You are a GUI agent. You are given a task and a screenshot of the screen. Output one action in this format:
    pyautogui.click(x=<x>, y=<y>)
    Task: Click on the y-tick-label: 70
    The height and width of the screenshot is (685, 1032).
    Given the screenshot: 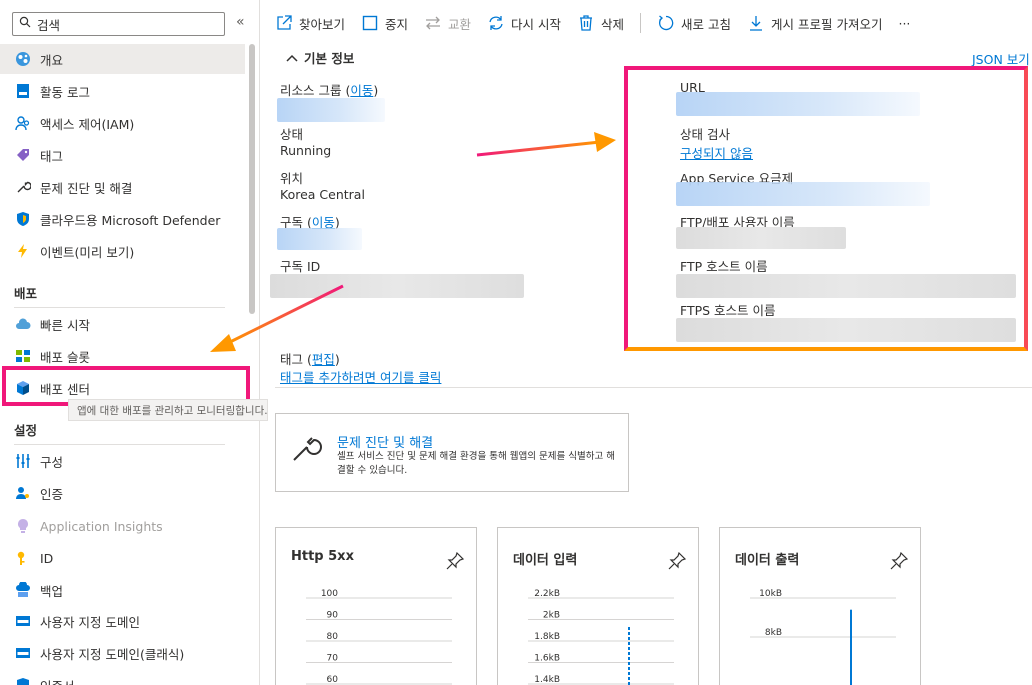 What is the action you would take?
    pyautogui.click(x=333, y=659)
    